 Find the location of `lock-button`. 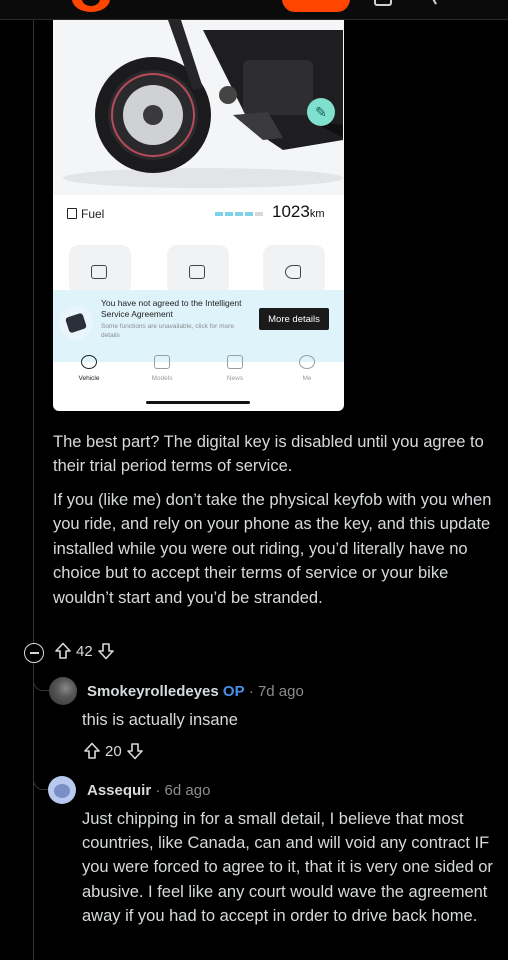

lock-button is located at coordinates (100, 270).